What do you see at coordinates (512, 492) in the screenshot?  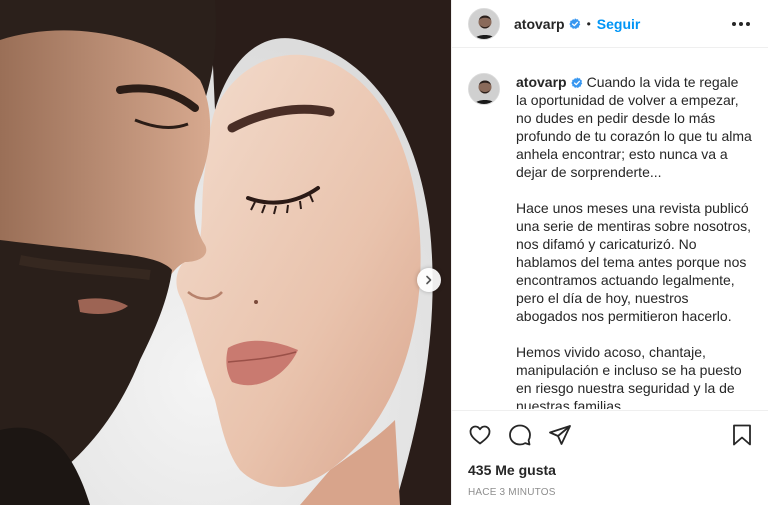 I see `post-timestamp: HACE 3 MINUTOS` at bounding box center [512, 492].